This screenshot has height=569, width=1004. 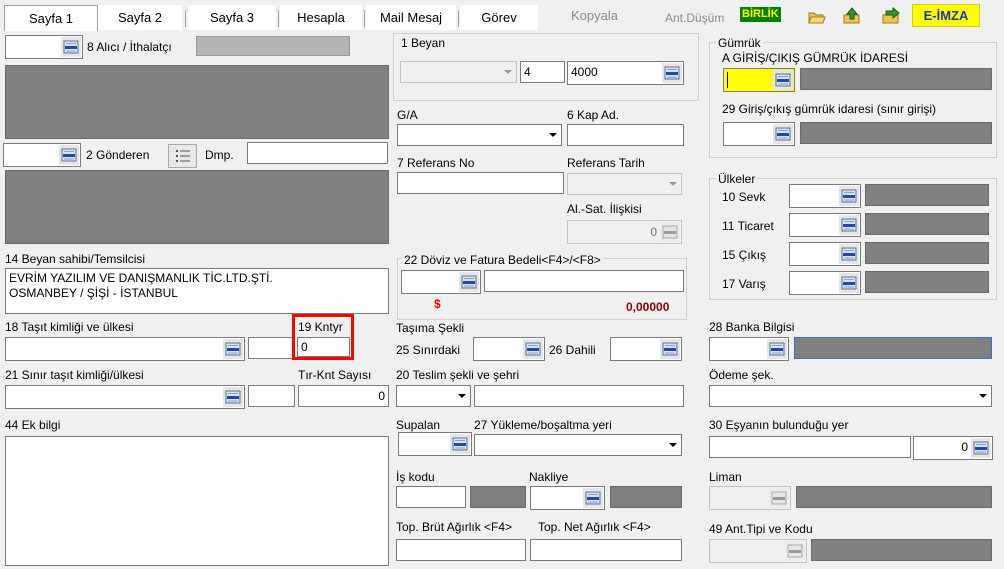 I want to click on alici-code-field, so click(x=44, y=47).